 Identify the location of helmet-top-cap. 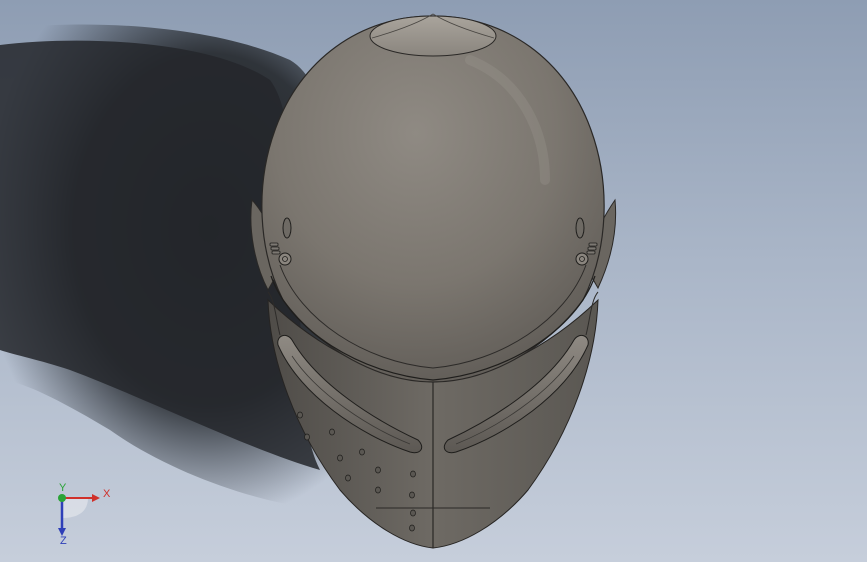
(433, 36).